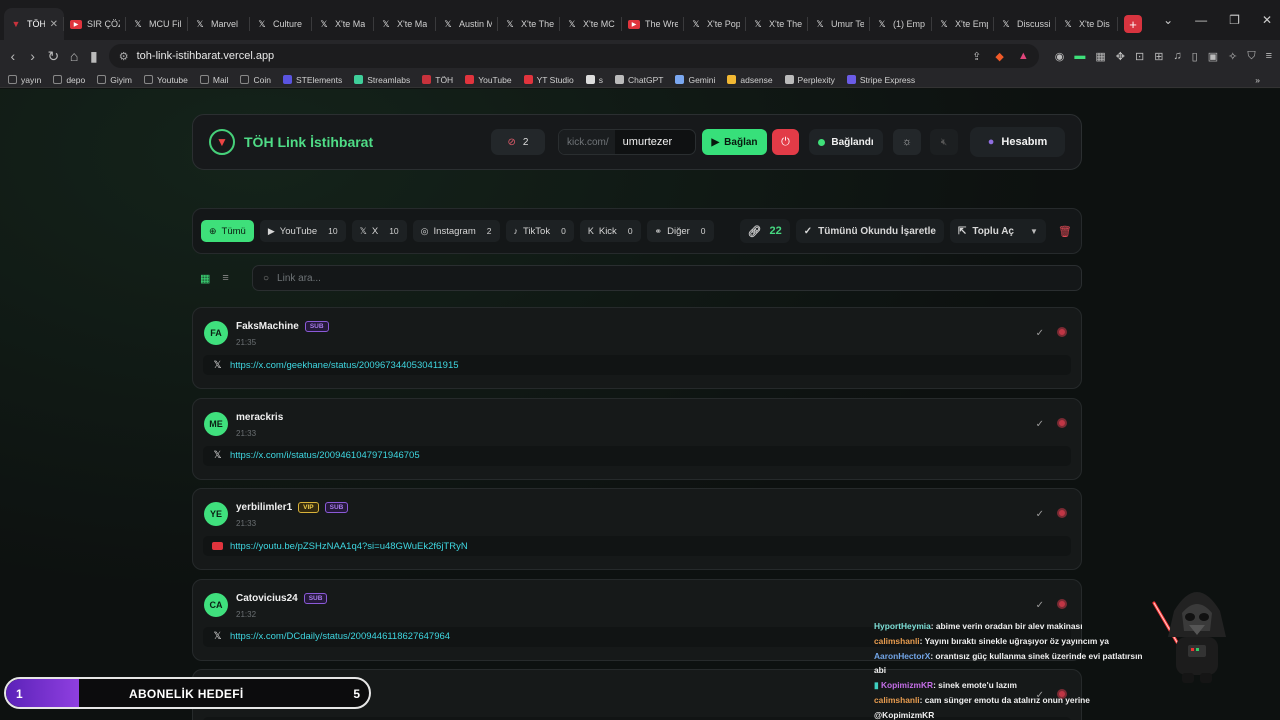  What do you see at coordinates (24, 80) in the screenshot?
I see `bookmark-item: yayın` at bounding box center [24, 80].